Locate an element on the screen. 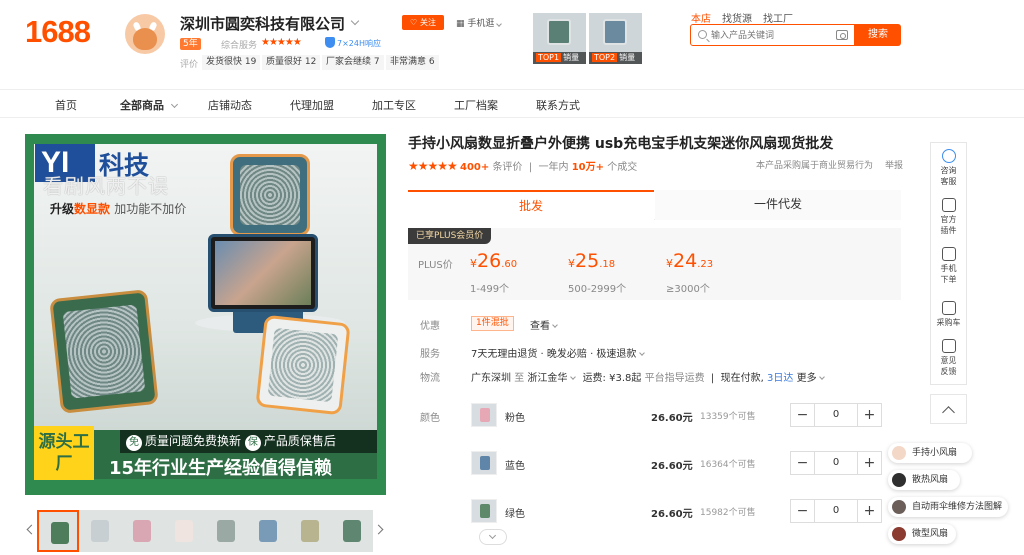 This screenshot has height=555, width=1024. reviews-label: 条评价 is located at coordinates (507, 167).